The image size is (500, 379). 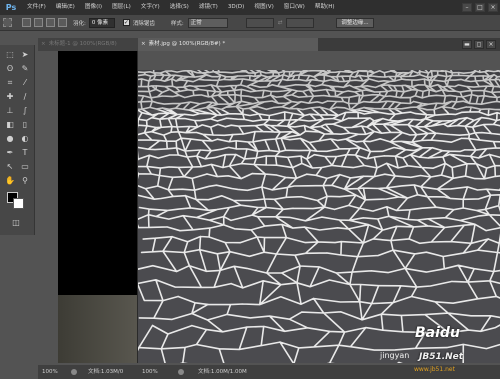 What do you see at coordinates (79, 23) in the screenshot?
I see `feather-label: 羽化:` at bounding box center [79, 23].